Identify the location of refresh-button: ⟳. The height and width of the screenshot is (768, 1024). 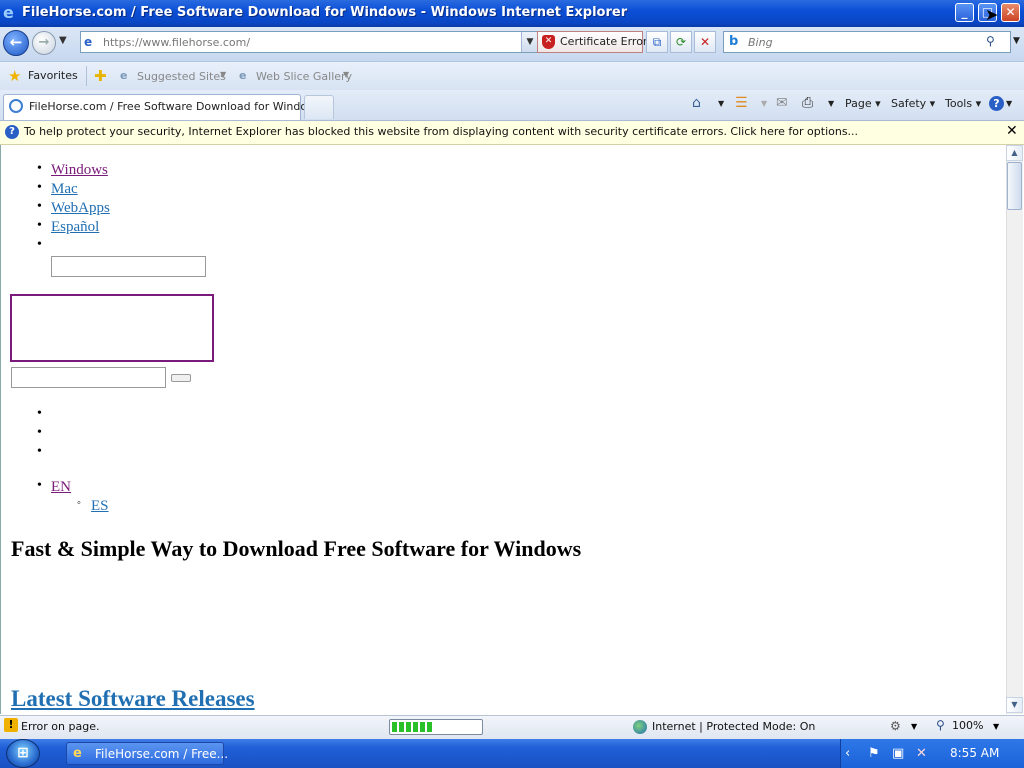
(681, 42).